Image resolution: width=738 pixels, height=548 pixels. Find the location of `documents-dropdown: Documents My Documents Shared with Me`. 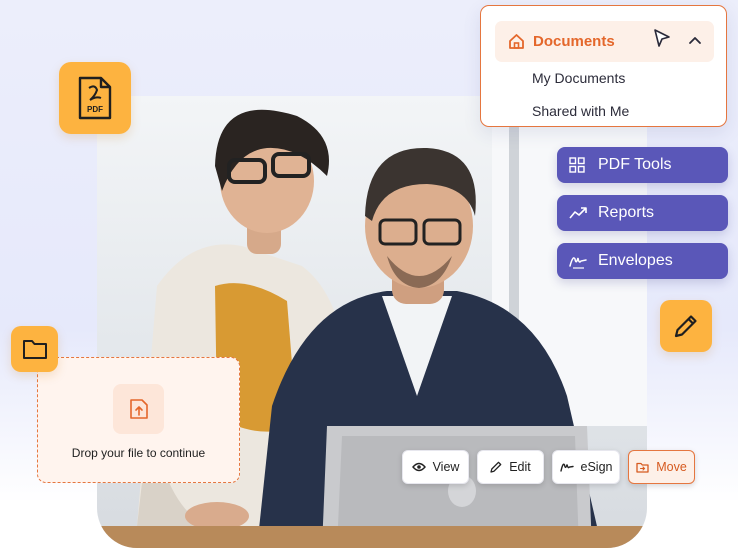

documents-dropdown: Documents My Documents Shared with Me is located at coordinates (603, 66).